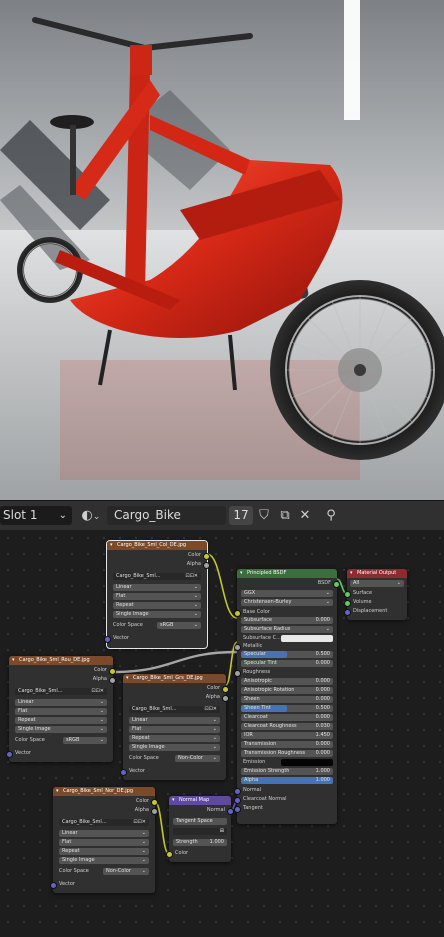 This screenshot has width=444, height=937. What do you see at coordinates (169, 854) in the screenshot?
I see `socket-color-in` at bounding box center [169, 854].